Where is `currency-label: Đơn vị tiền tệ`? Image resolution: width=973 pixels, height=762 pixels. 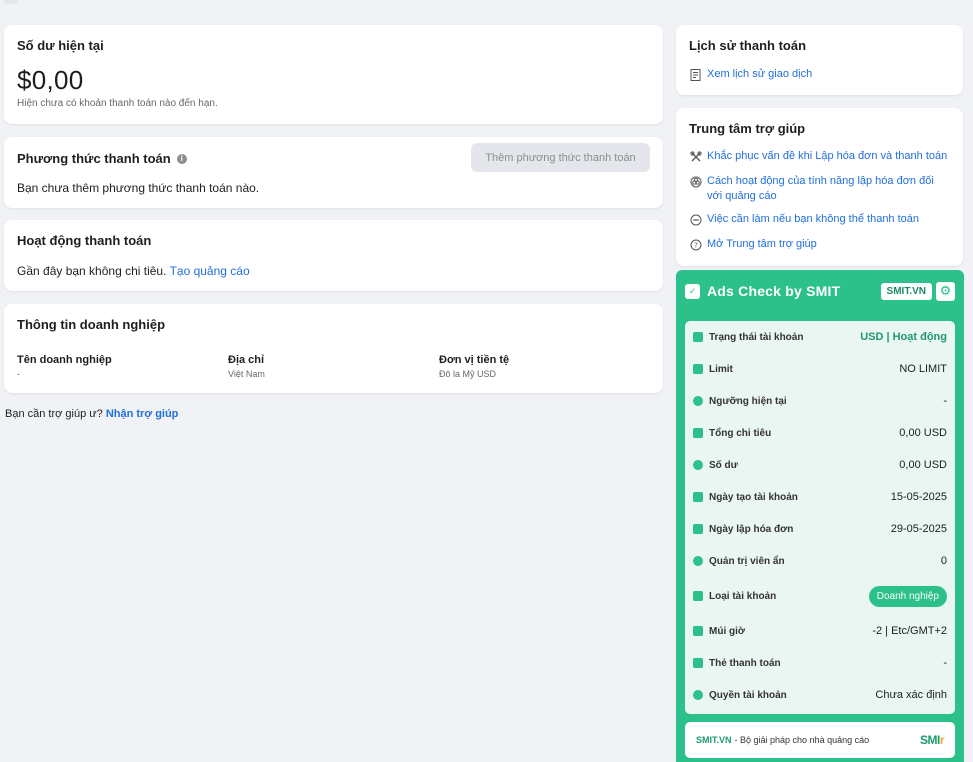 currency-label: Đơn vị tiền tệ is located at coordinates (474, 360).